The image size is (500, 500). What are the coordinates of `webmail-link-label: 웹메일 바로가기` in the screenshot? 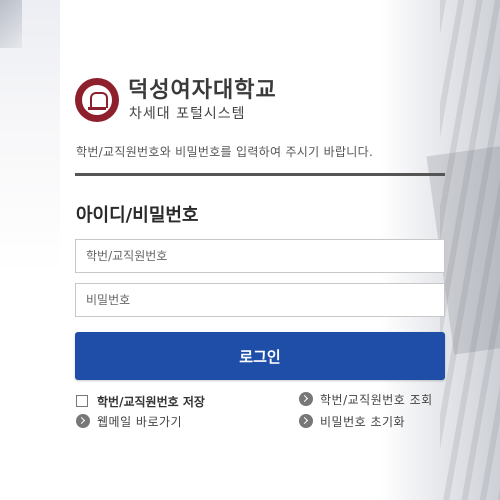 It's located at (139, 421).